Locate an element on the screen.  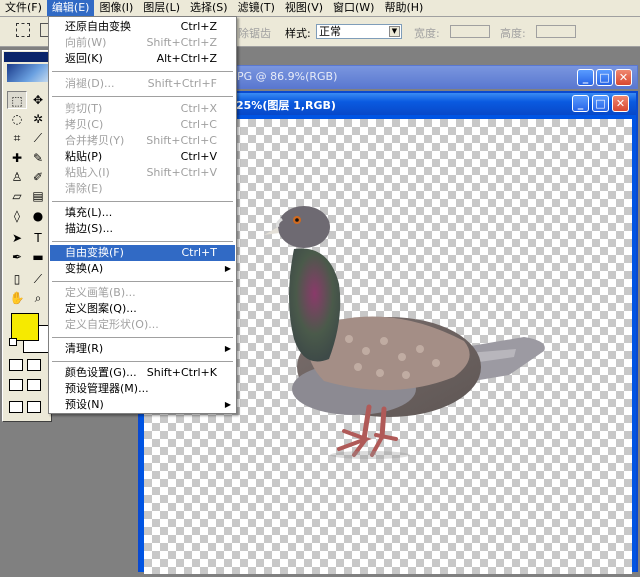
front-window-title: 25%(图层 1,RGB) is located at coordinates (286, 105).